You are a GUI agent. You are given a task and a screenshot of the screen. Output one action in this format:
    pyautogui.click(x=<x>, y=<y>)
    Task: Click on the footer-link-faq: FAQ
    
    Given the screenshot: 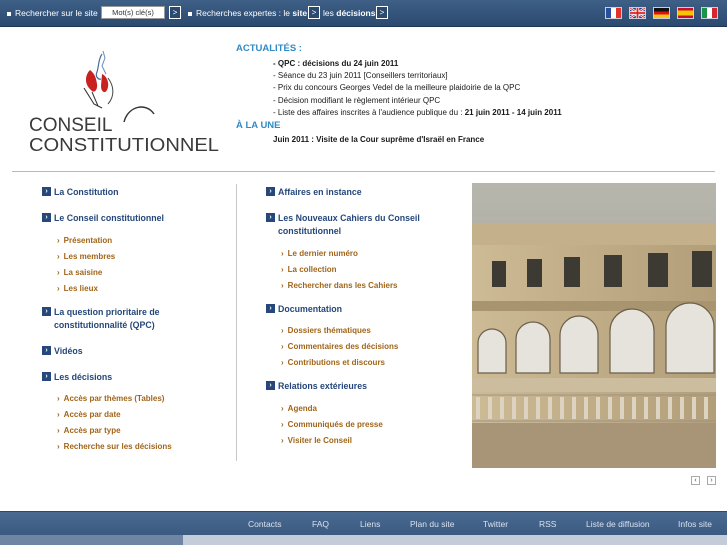 What is the action you would take?
    pyautogui.click(x=320, y=524)
    